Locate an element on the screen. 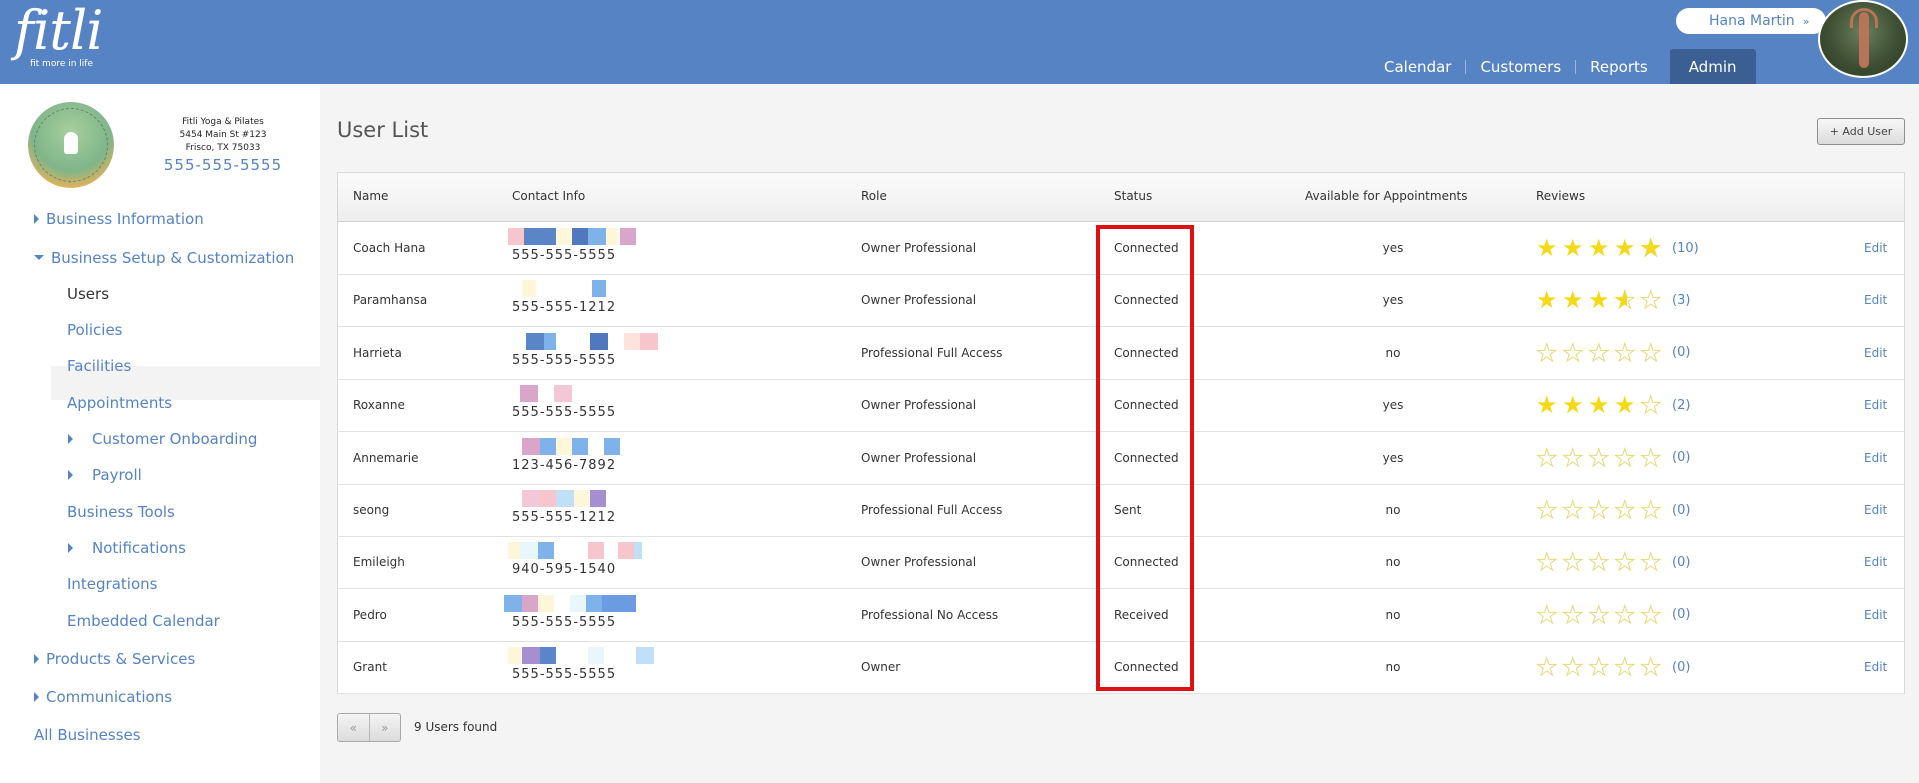  nav-calendar: Calendar is located at coordinates (1417, 66).